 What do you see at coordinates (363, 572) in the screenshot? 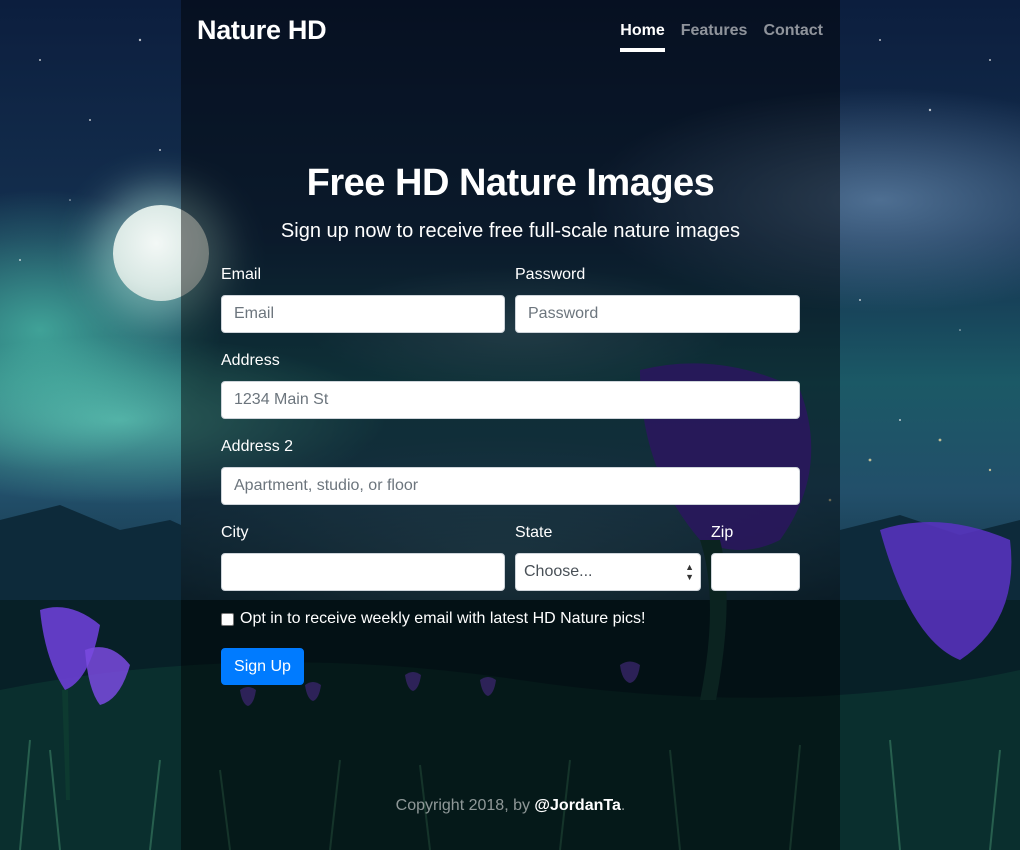
I see `city-input` at bounding box center [363, 572].